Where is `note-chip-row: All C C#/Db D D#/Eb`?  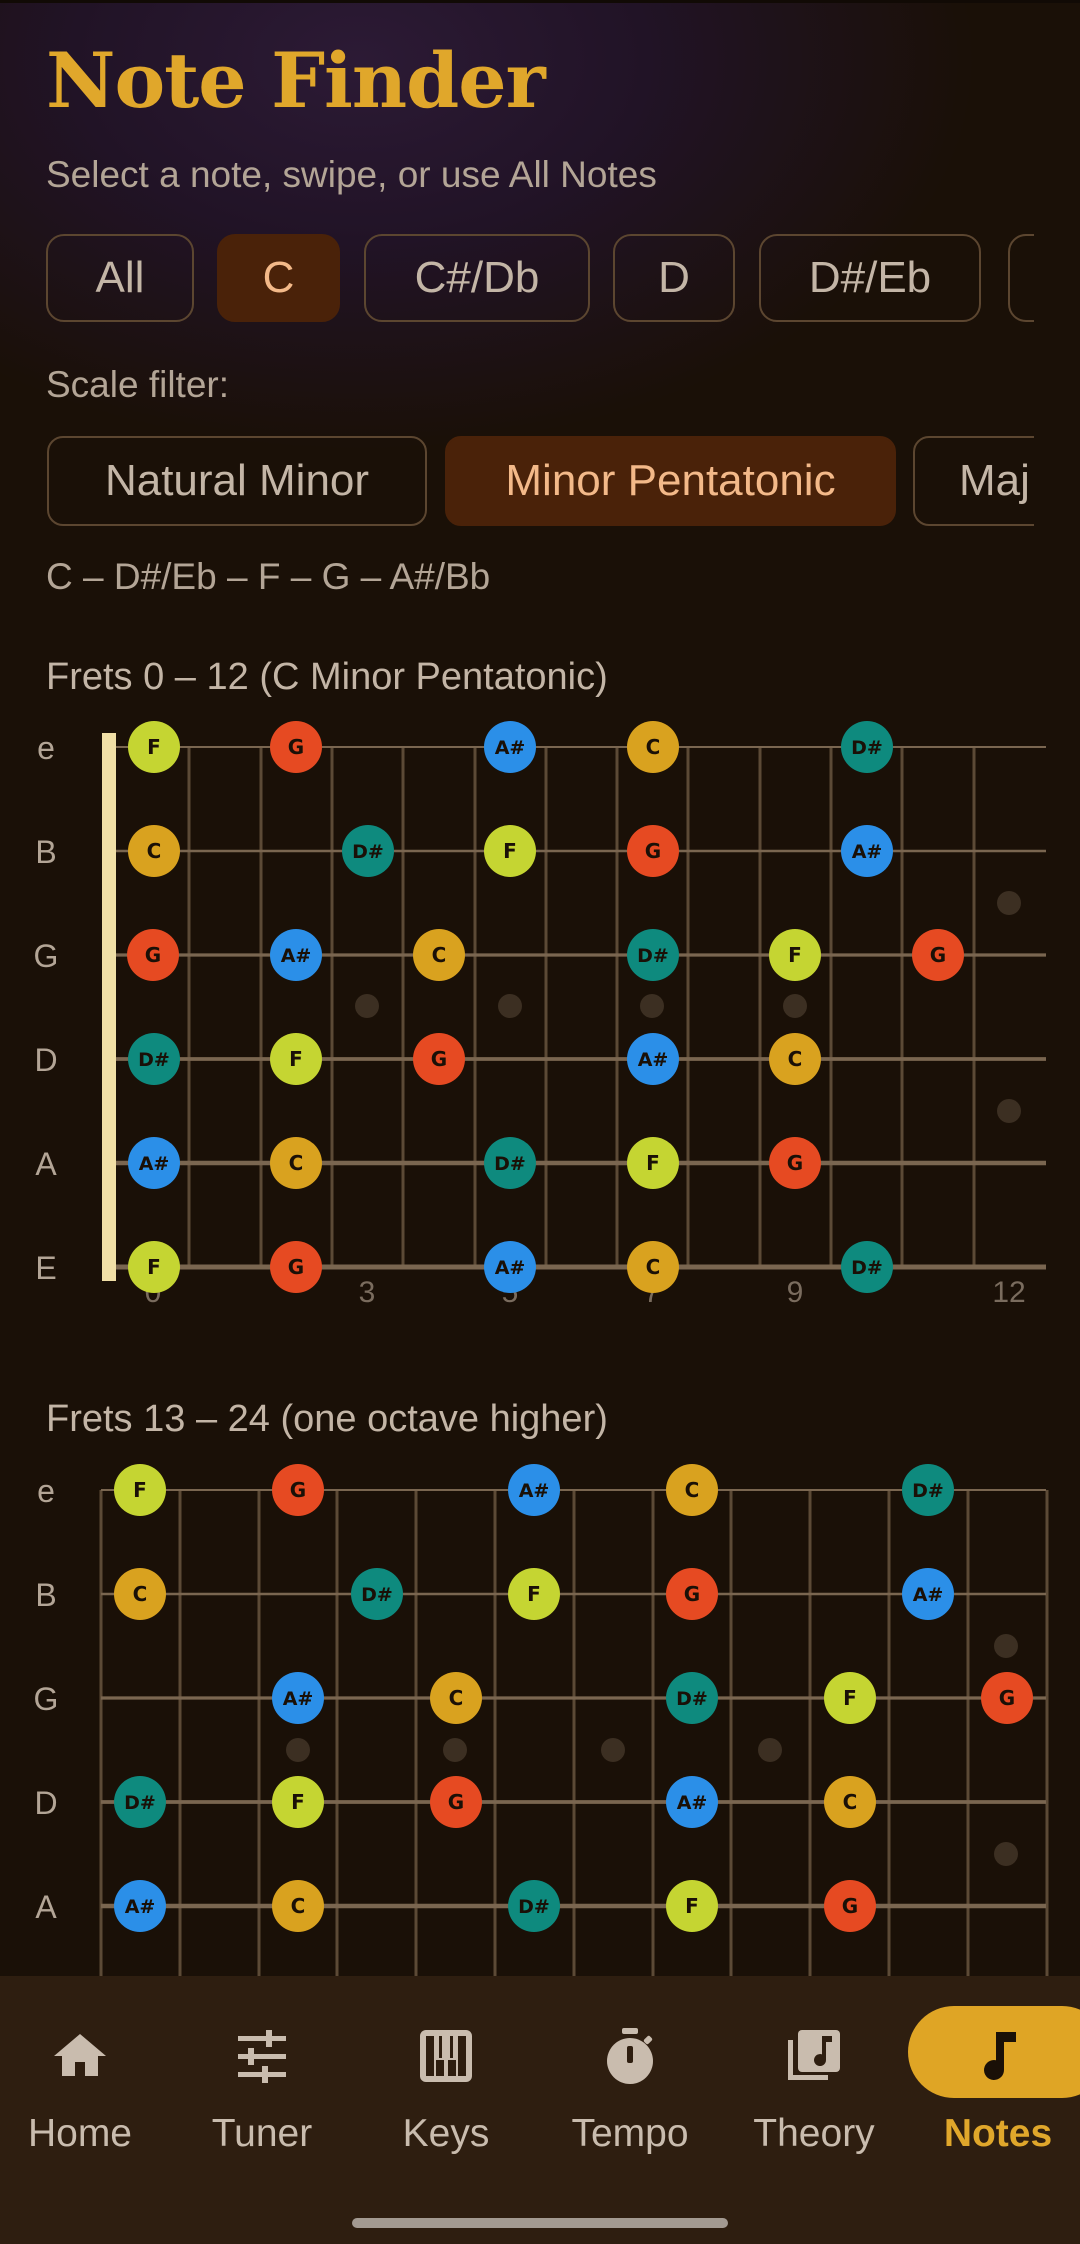
note-chip-row: All C C#/Db D D#/Eb is located at coordinates (540, 278).